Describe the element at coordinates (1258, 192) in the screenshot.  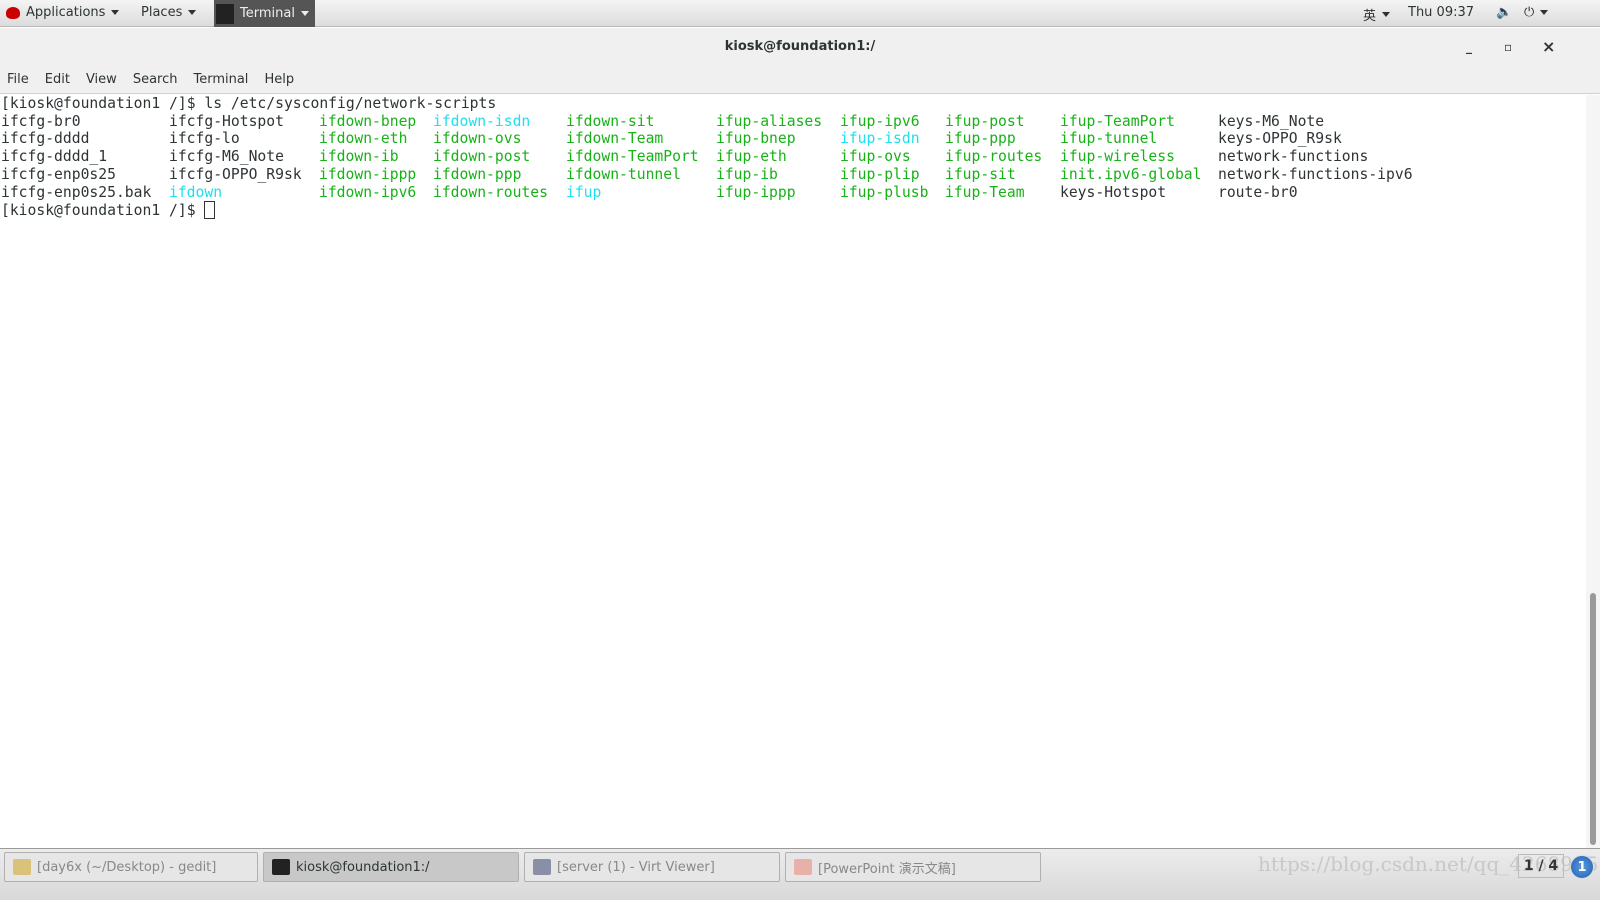
I see `file-entry: route-br0` at that location.